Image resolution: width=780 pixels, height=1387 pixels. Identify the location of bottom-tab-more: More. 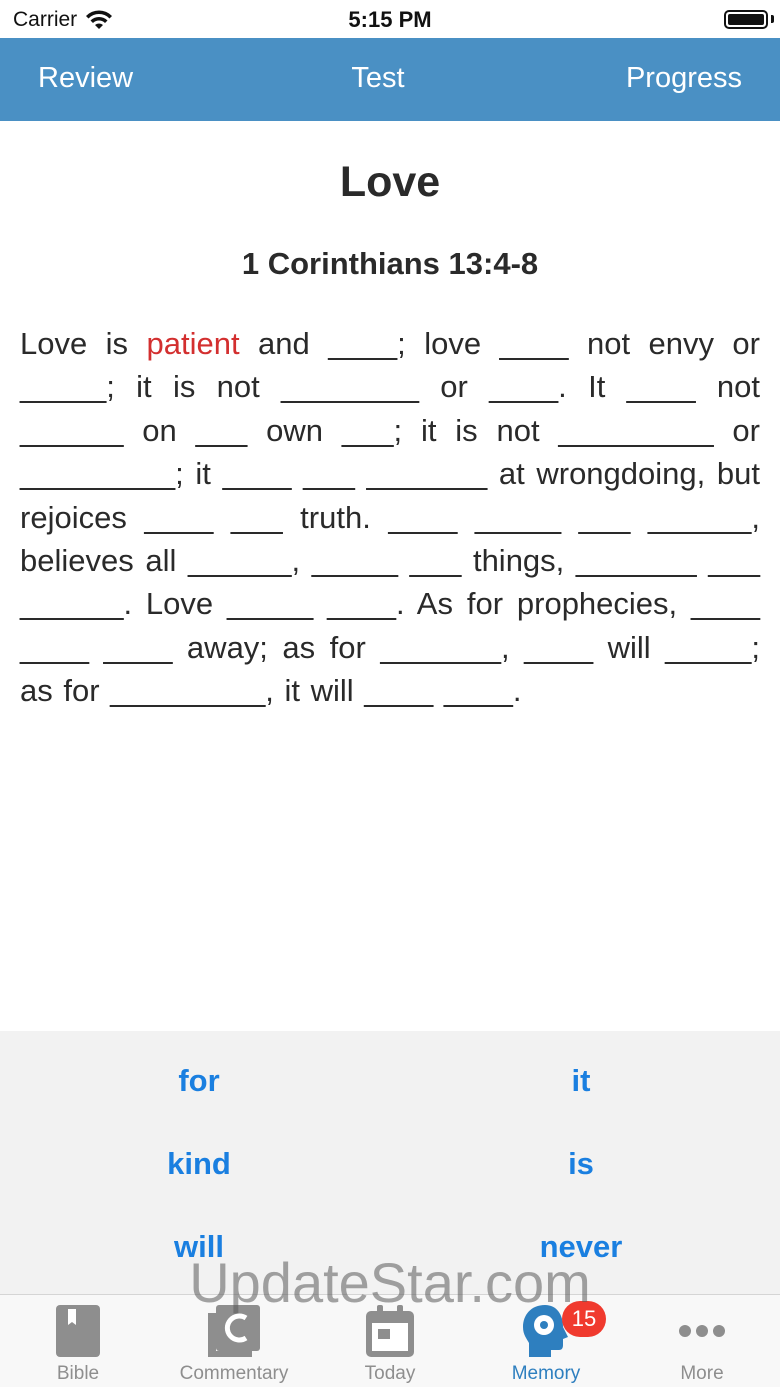
(702, 1341).